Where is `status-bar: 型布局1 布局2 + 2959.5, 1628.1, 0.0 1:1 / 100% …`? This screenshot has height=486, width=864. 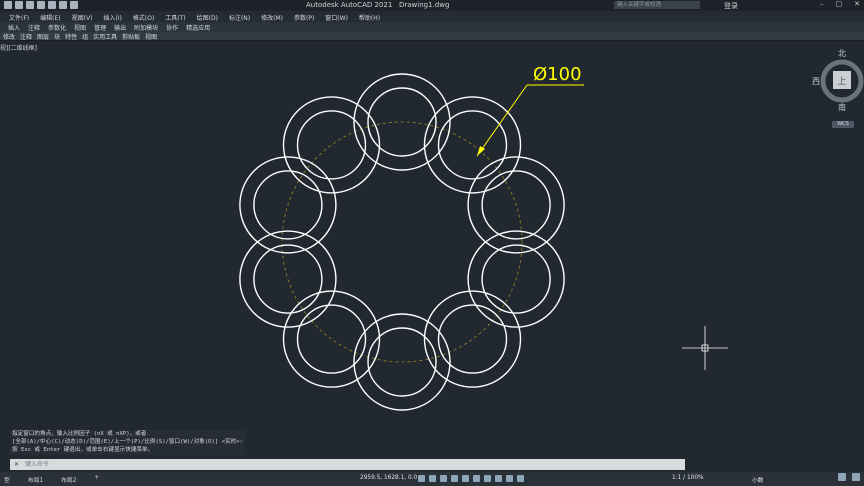
status-bar: 型布局1 布局2 + 2959.5, 1628.1, 0.0 1:1 / 100% … is located at coordinates (432, 479).